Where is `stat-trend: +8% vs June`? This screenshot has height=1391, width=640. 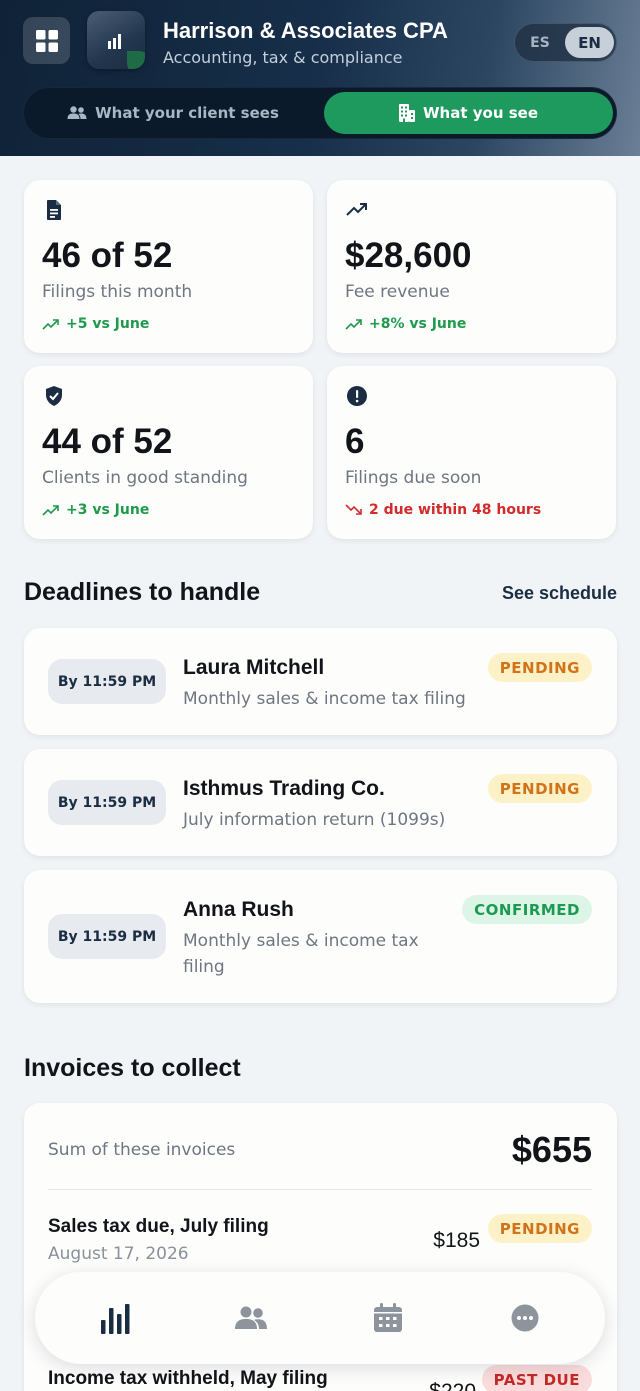 stat-trend: +8% vs June is located at coordinates (405, 324).